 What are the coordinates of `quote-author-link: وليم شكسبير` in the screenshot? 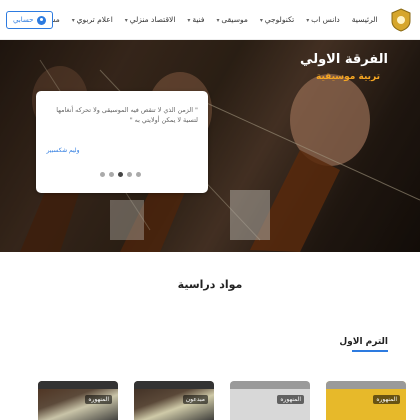 It's located at (63, 150).